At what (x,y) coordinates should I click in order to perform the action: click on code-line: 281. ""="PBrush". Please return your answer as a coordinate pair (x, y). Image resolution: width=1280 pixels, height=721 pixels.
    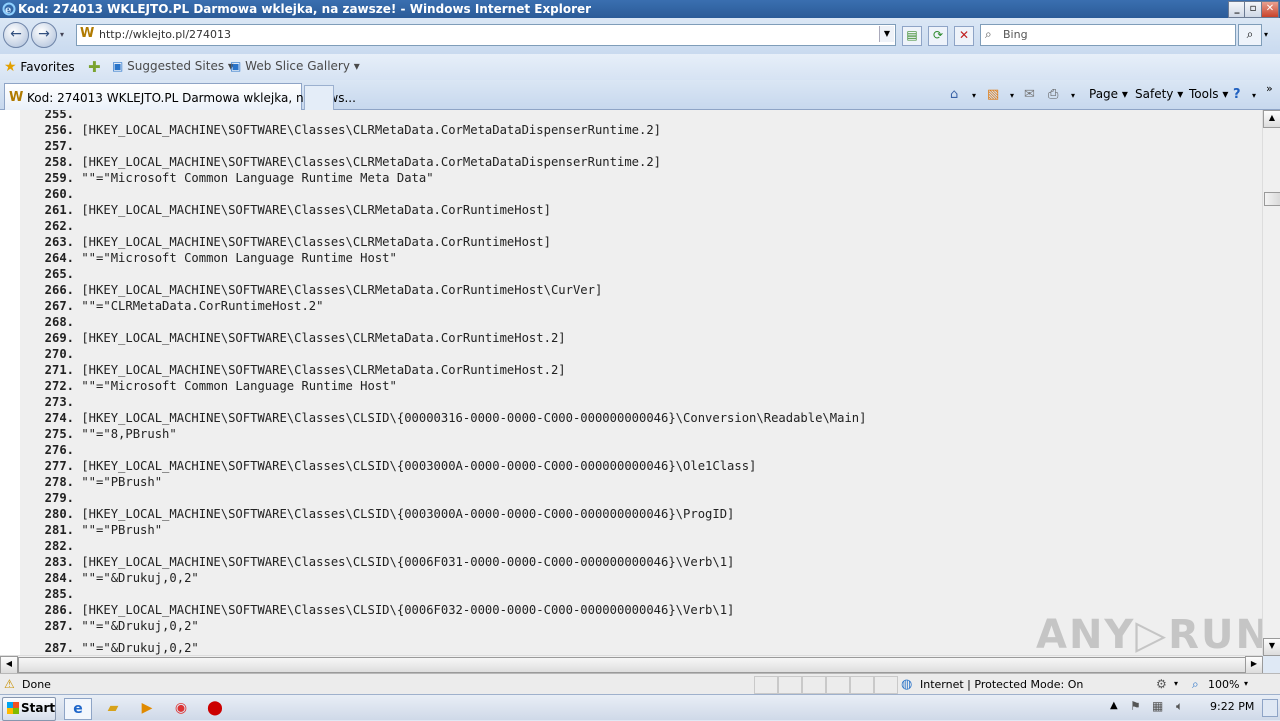
    Looking at the image, I should click on (103, 530).